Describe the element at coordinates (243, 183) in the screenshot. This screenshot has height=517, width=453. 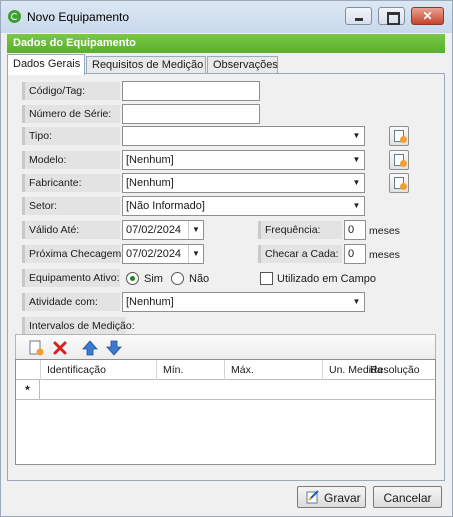
I see `fabricante-select: [Nenhum] ▼` at that location.